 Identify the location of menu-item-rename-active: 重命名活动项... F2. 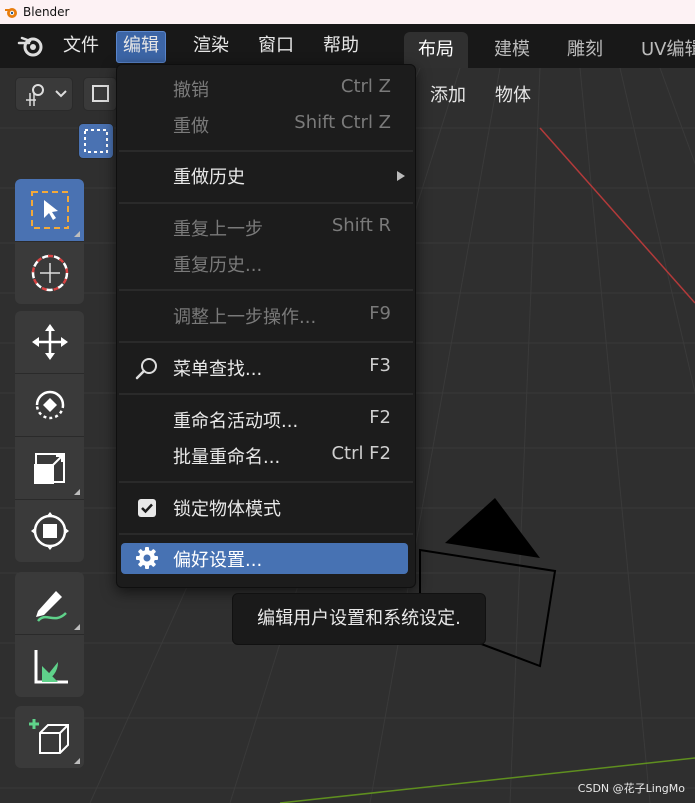
(266, 419).